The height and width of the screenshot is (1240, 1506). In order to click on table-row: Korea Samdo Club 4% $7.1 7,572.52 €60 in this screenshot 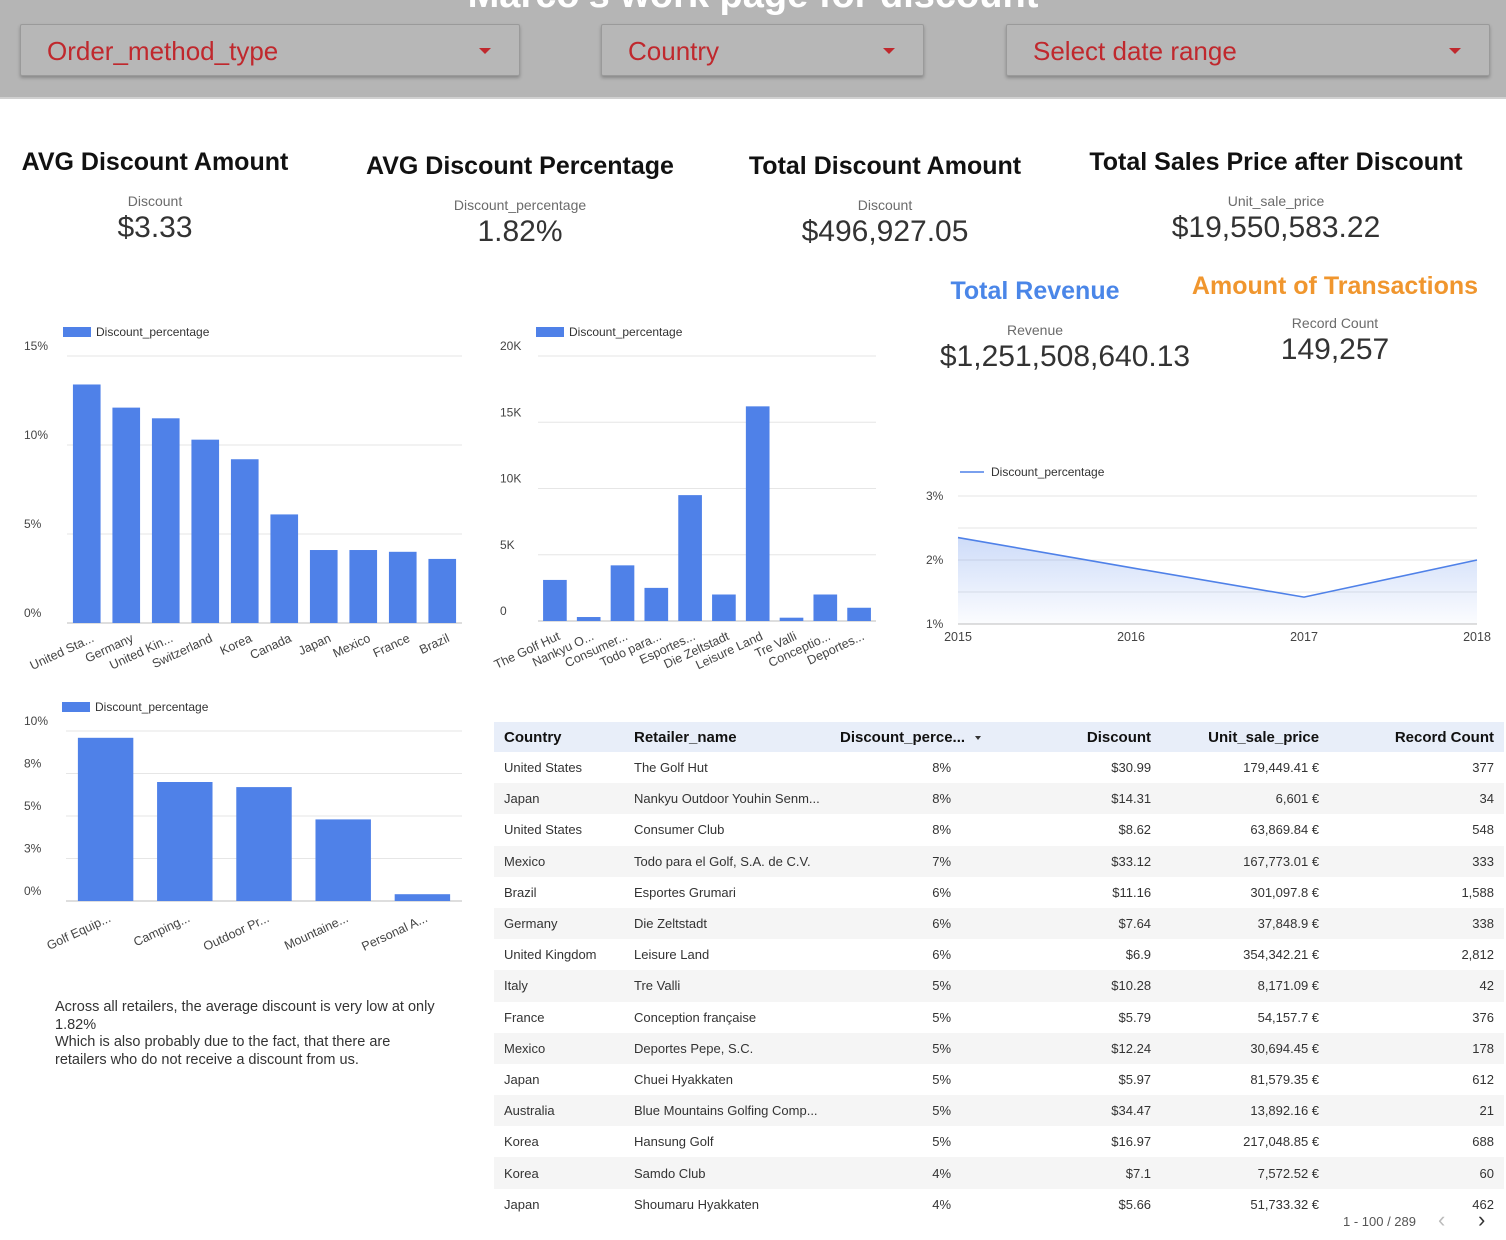, I will do `click(999, 1173)`.